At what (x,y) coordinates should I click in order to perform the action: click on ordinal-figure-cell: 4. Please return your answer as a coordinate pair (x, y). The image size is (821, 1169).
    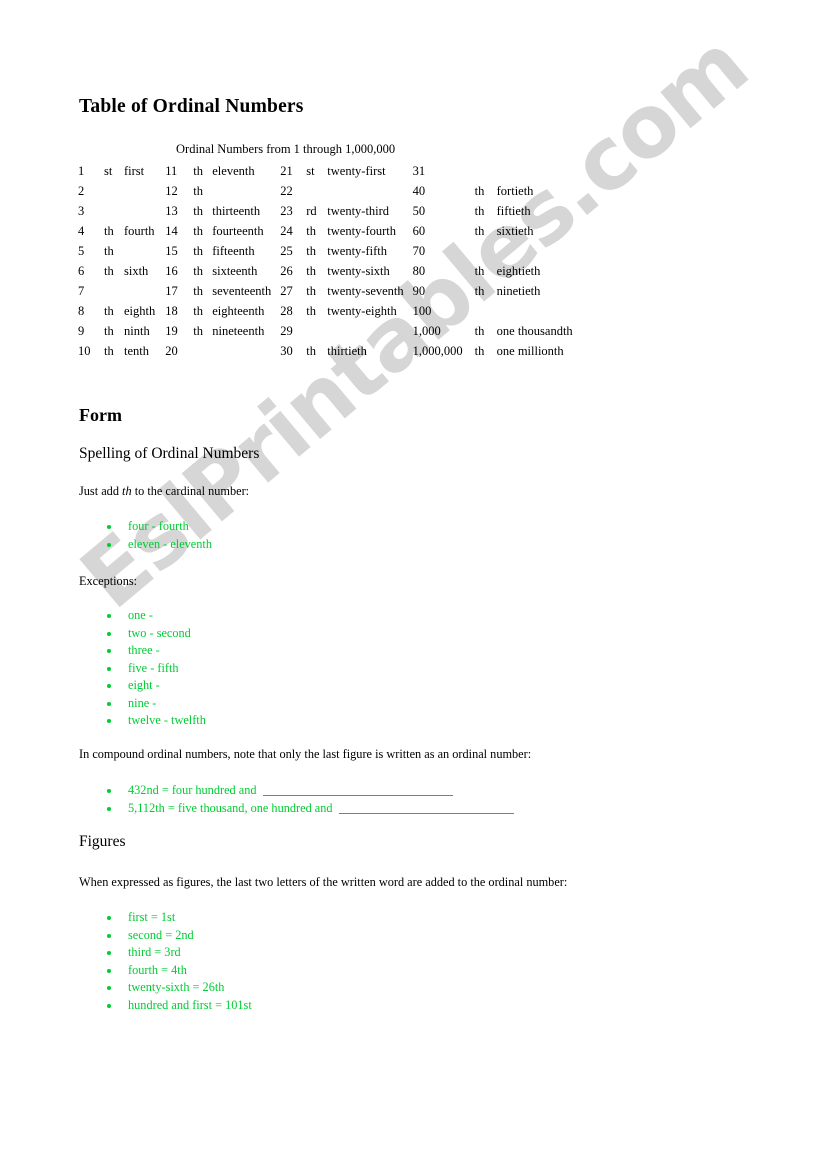
    Looking at the image, I should click on (81, 231).